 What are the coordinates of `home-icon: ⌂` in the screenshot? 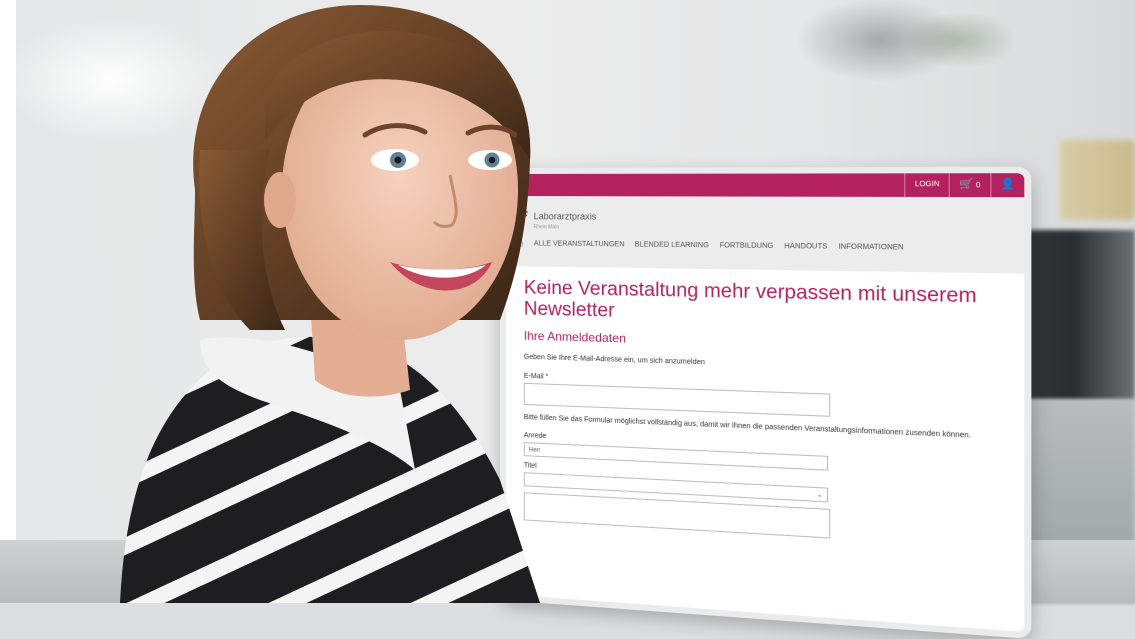 It's located at (521, 243).